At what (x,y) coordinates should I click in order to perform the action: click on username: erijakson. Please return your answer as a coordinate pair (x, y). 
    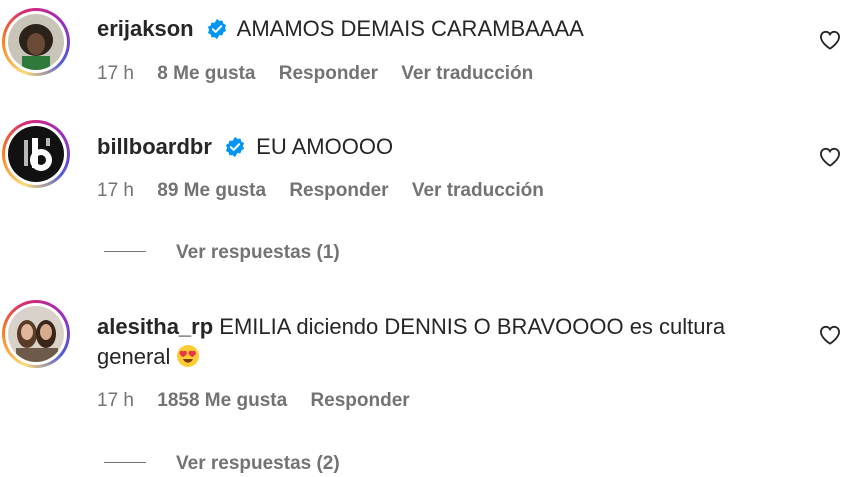
    Looking at the image, I should click on (145, 28).